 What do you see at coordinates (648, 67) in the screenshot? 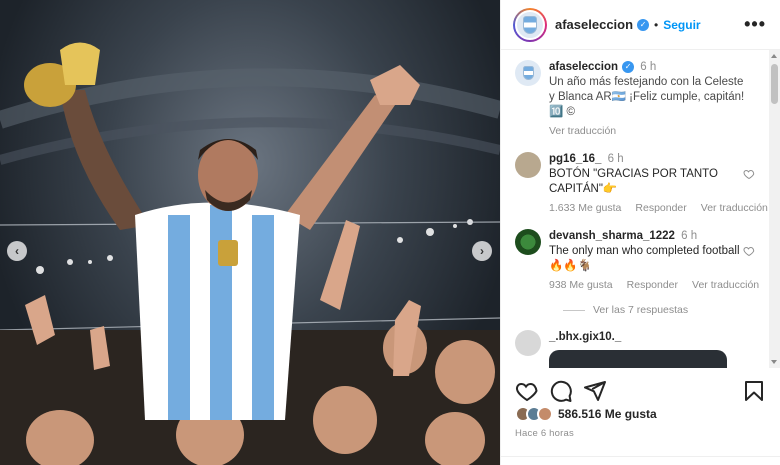
I see `caption-time: 6 h` at bounding box center [648, 67].